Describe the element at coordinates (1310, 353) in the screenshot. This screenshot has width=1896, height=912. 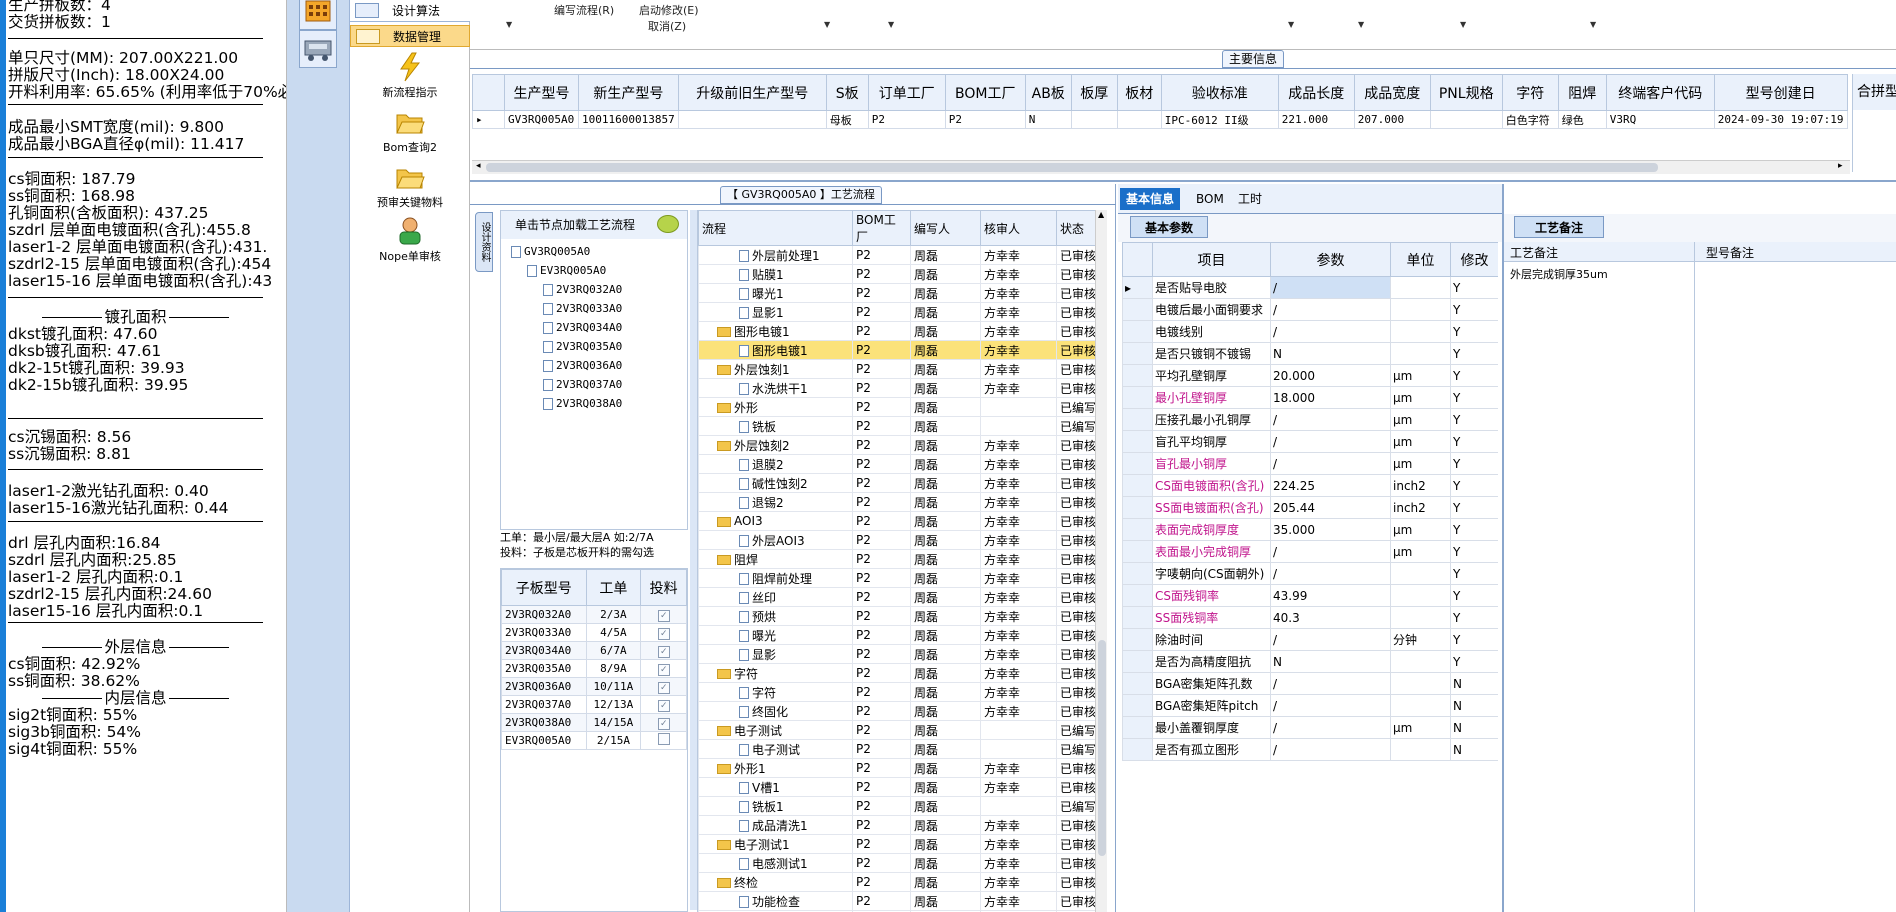
I see `param-row: 是否只镀铜不镀锡 N Y` at that location.